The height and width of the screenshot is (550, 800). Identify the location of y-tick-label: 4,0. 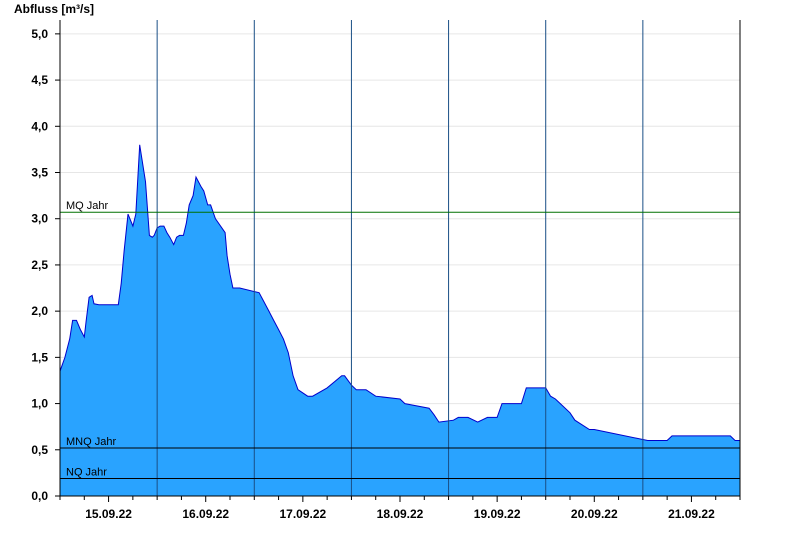
(39, 126).